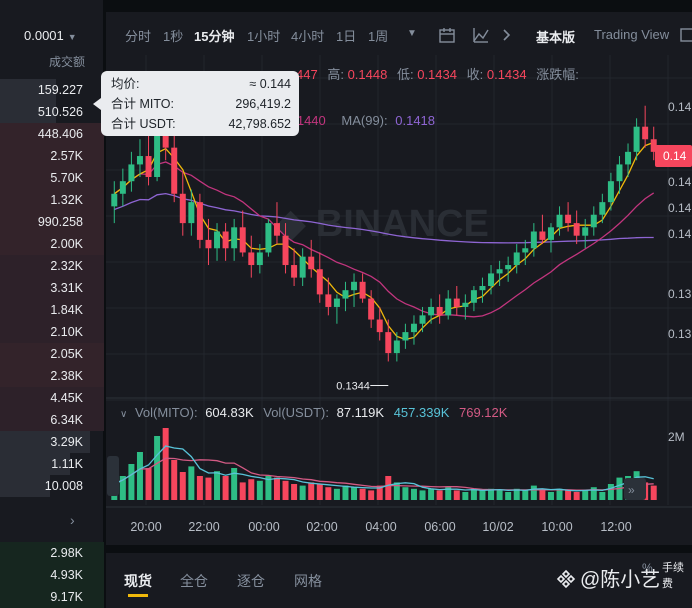  What do you see at coordinates (113, 476) in the screenshot?
I see `scroll-left-handle` at bounding box center [113, 476].